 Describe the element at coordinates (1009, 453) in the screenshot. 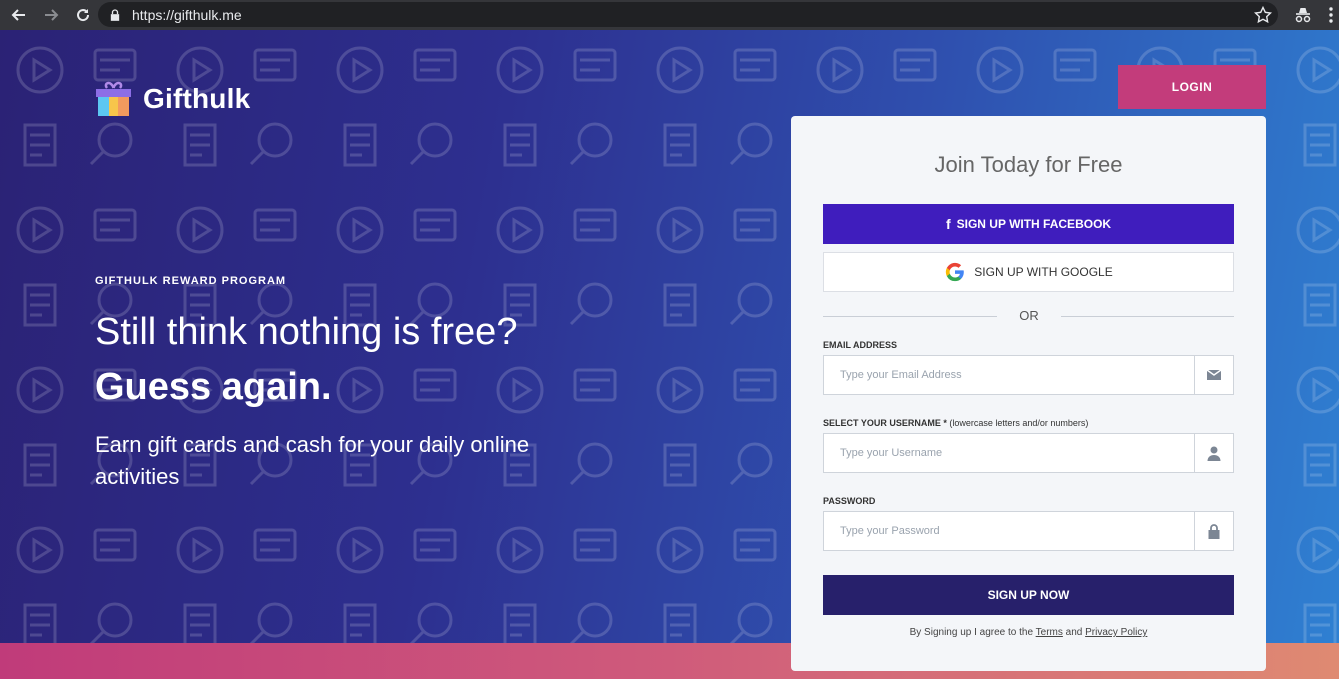

I see `username-input` at that location.